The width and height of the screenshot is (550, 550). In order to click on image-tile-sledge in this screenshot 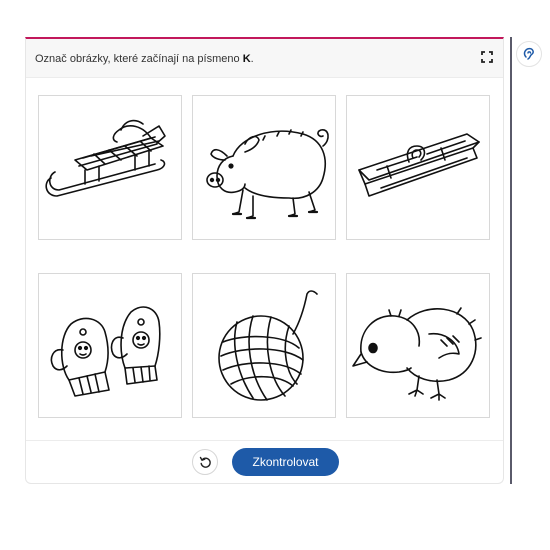, I will do `click(110, 167)`.